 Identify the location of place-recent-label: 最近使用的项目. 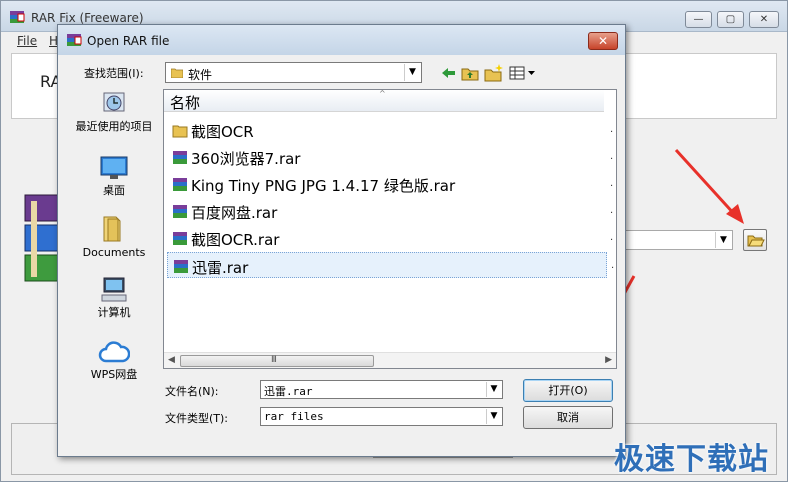
(114, 126).